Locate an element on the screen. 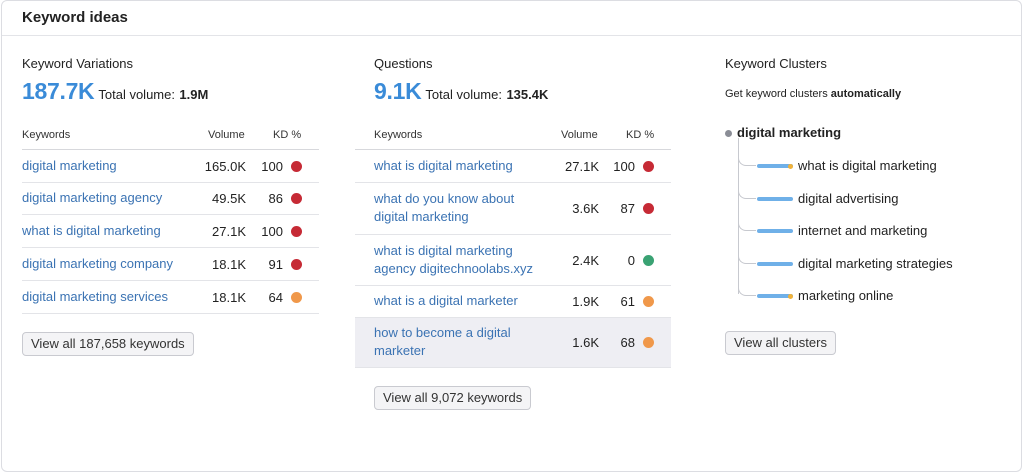 Image resolution: width=1024 pixels, height=474 pixels. cluster-item-label: digital marketing strategies is located at coordinates (875, 263).